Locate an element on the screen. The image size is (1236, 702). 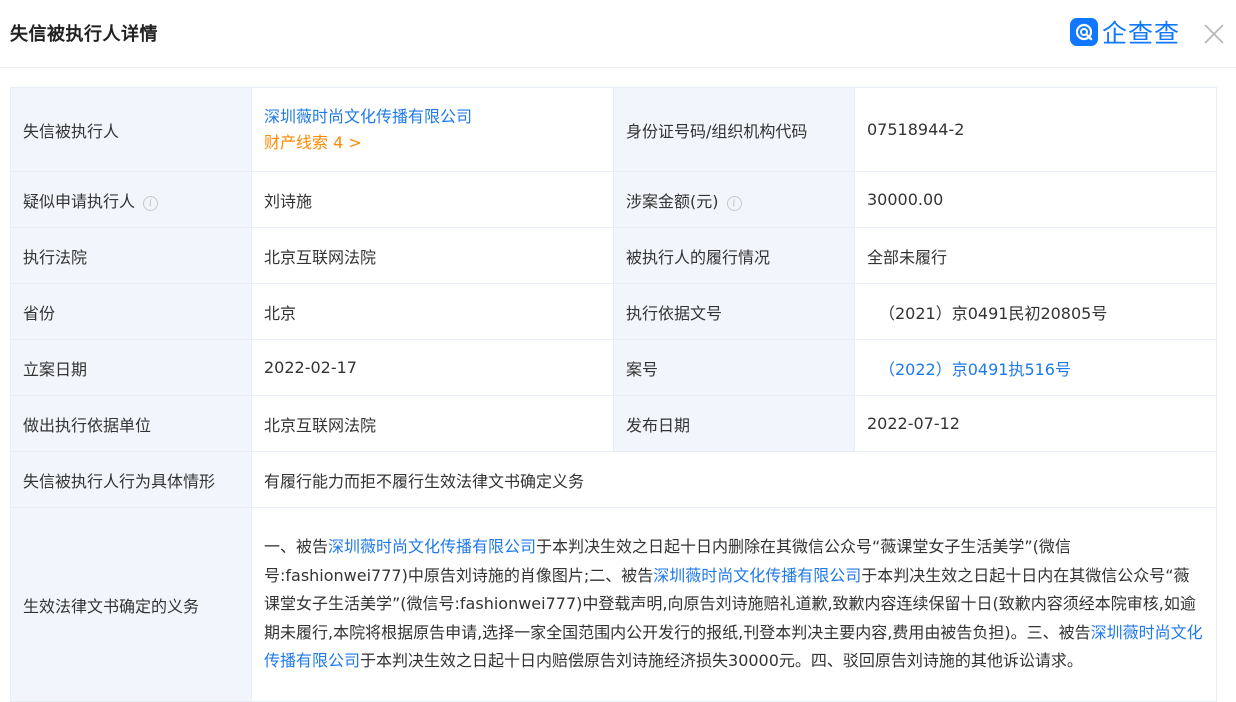
case-number-link: （2022）京0491执516号 is located at coordinates (975, 369).